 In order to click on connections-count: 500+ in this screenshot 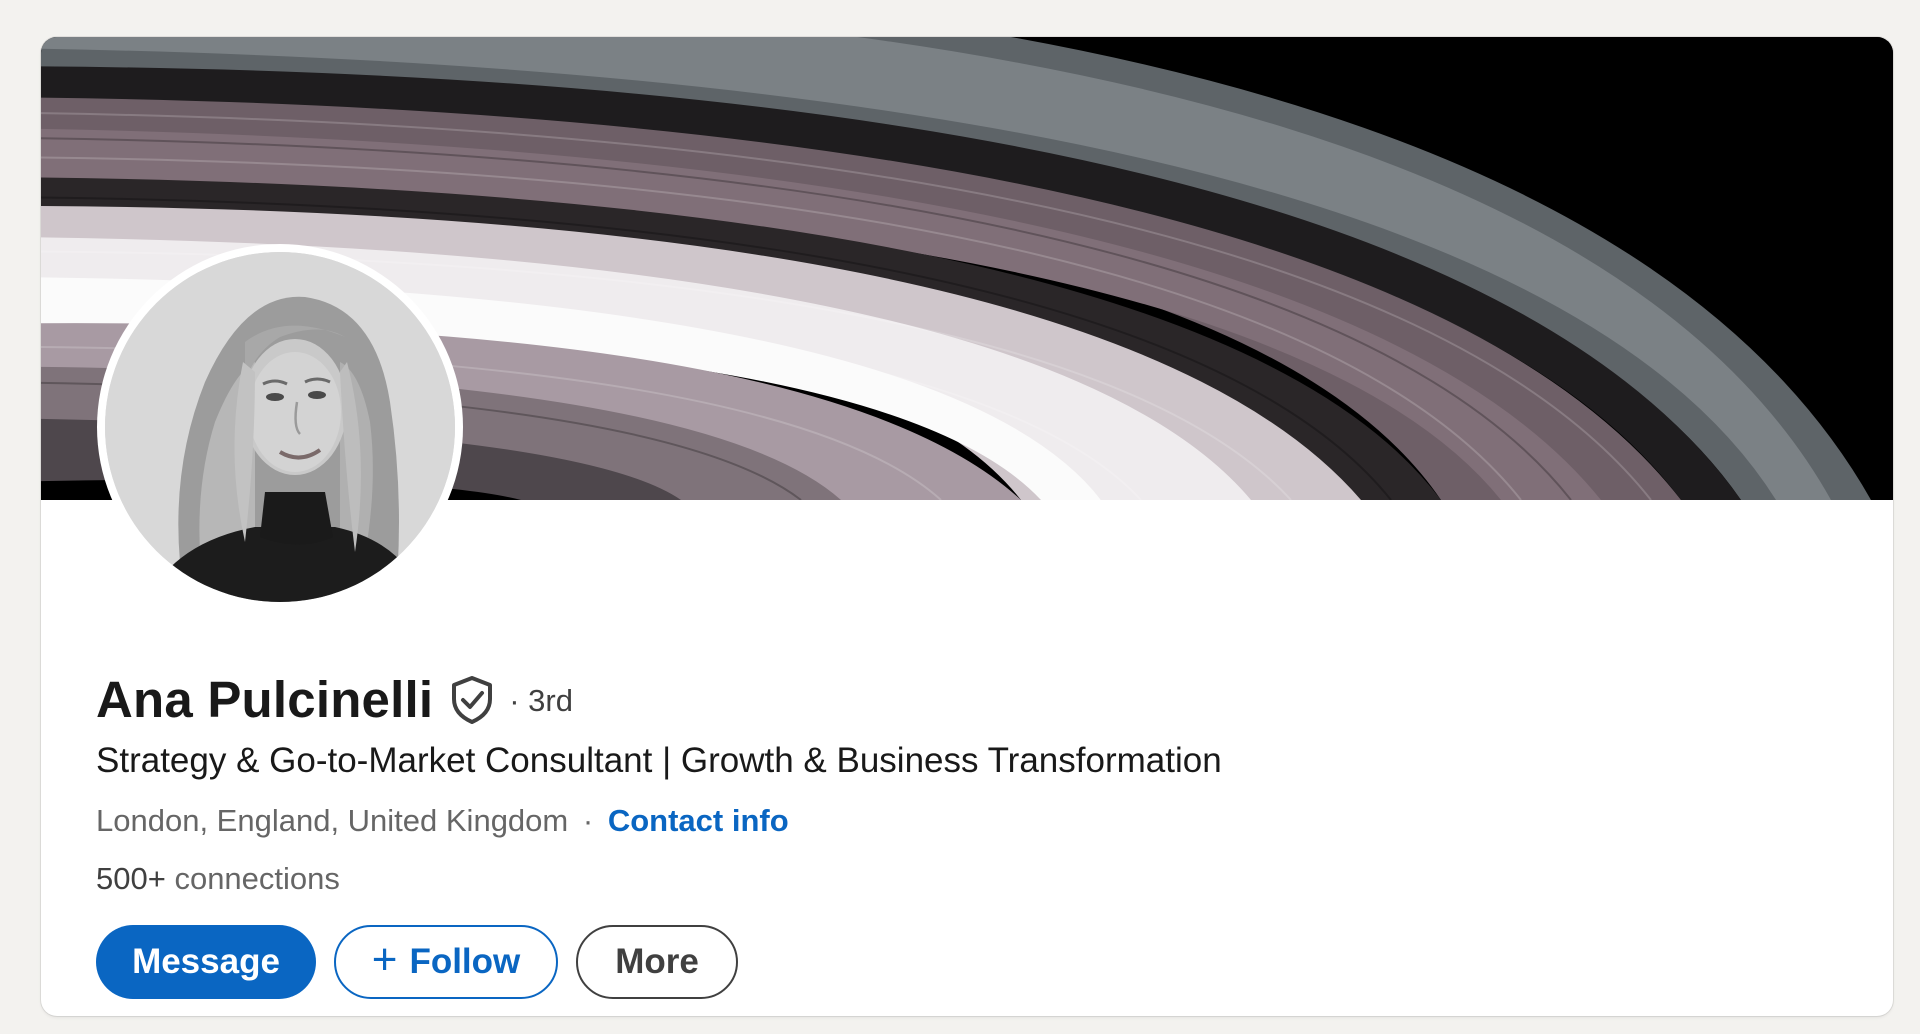, I will do `click(131, 878)`.